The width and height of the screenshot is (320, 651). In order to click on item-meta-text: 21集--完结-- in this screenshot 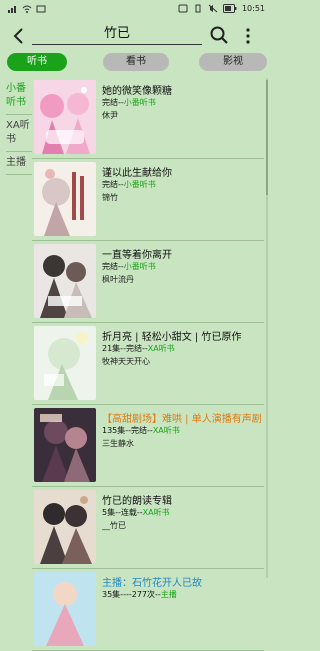, I will do `click(125, 348)`.